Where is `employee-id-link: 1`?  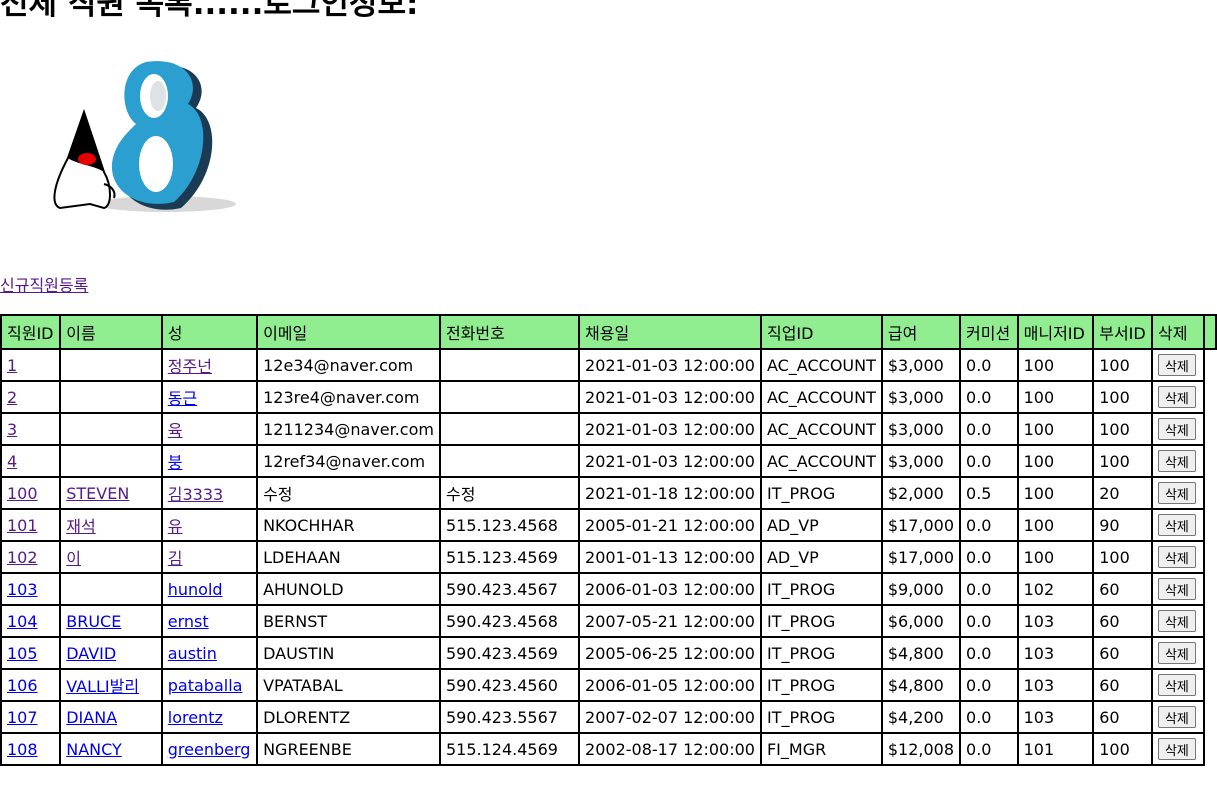
employee-id-link: 1 is located at coordinates (12, 365).